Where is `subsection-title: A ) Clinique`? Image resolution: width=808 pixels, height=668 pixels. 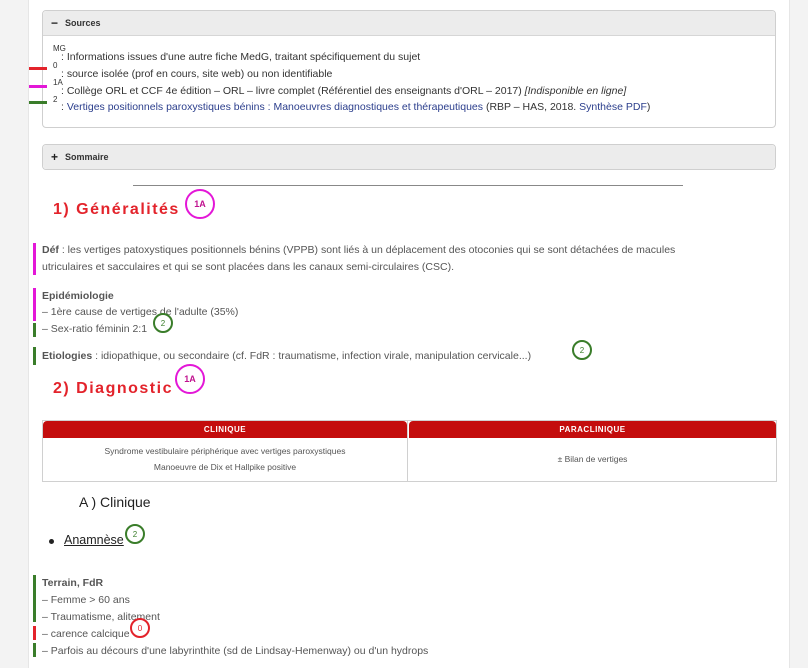 subsection-title: A ) Clinique is located at coordinates (115, 502).